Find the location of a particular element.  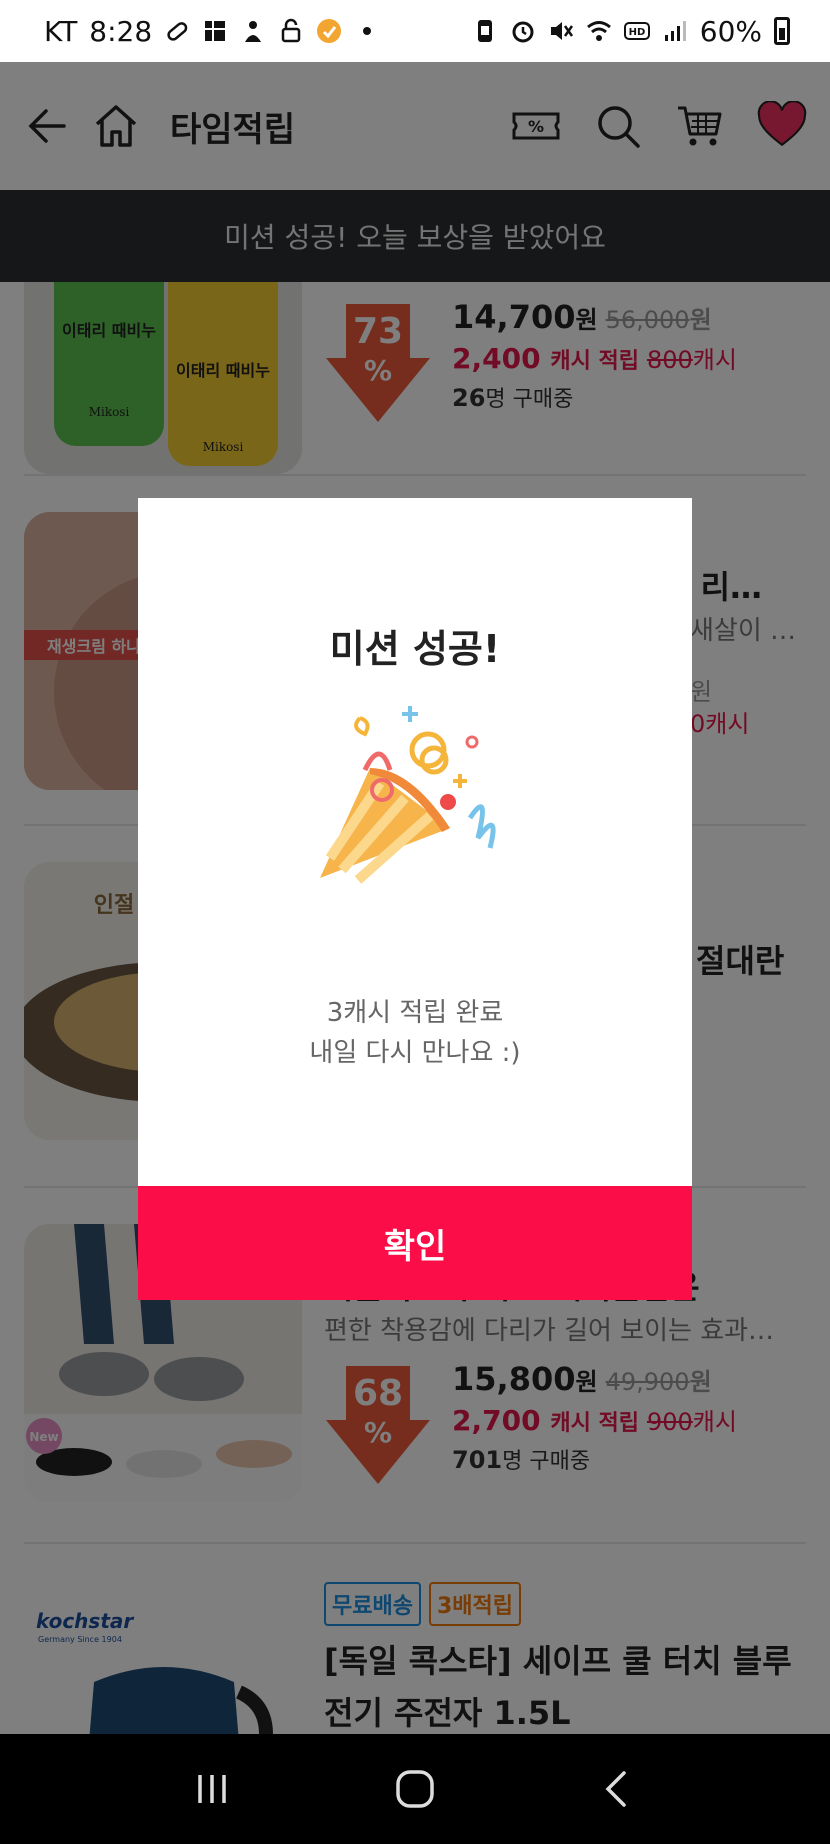

screenshot-icon is located at coordinates (484, 31).